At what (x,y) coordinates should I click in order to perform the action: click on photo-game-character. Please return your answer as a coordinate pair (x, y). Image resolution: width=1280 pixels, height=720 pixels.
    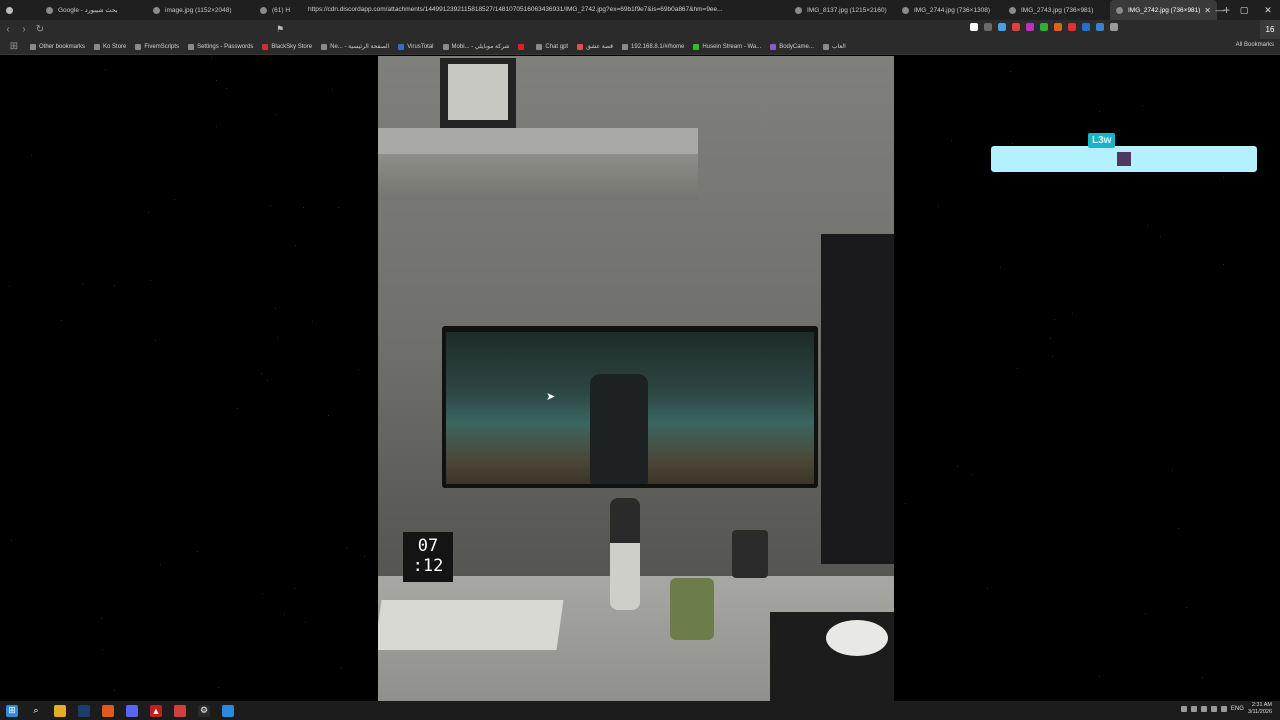
    Looking at the image, I should click on (619, 429).